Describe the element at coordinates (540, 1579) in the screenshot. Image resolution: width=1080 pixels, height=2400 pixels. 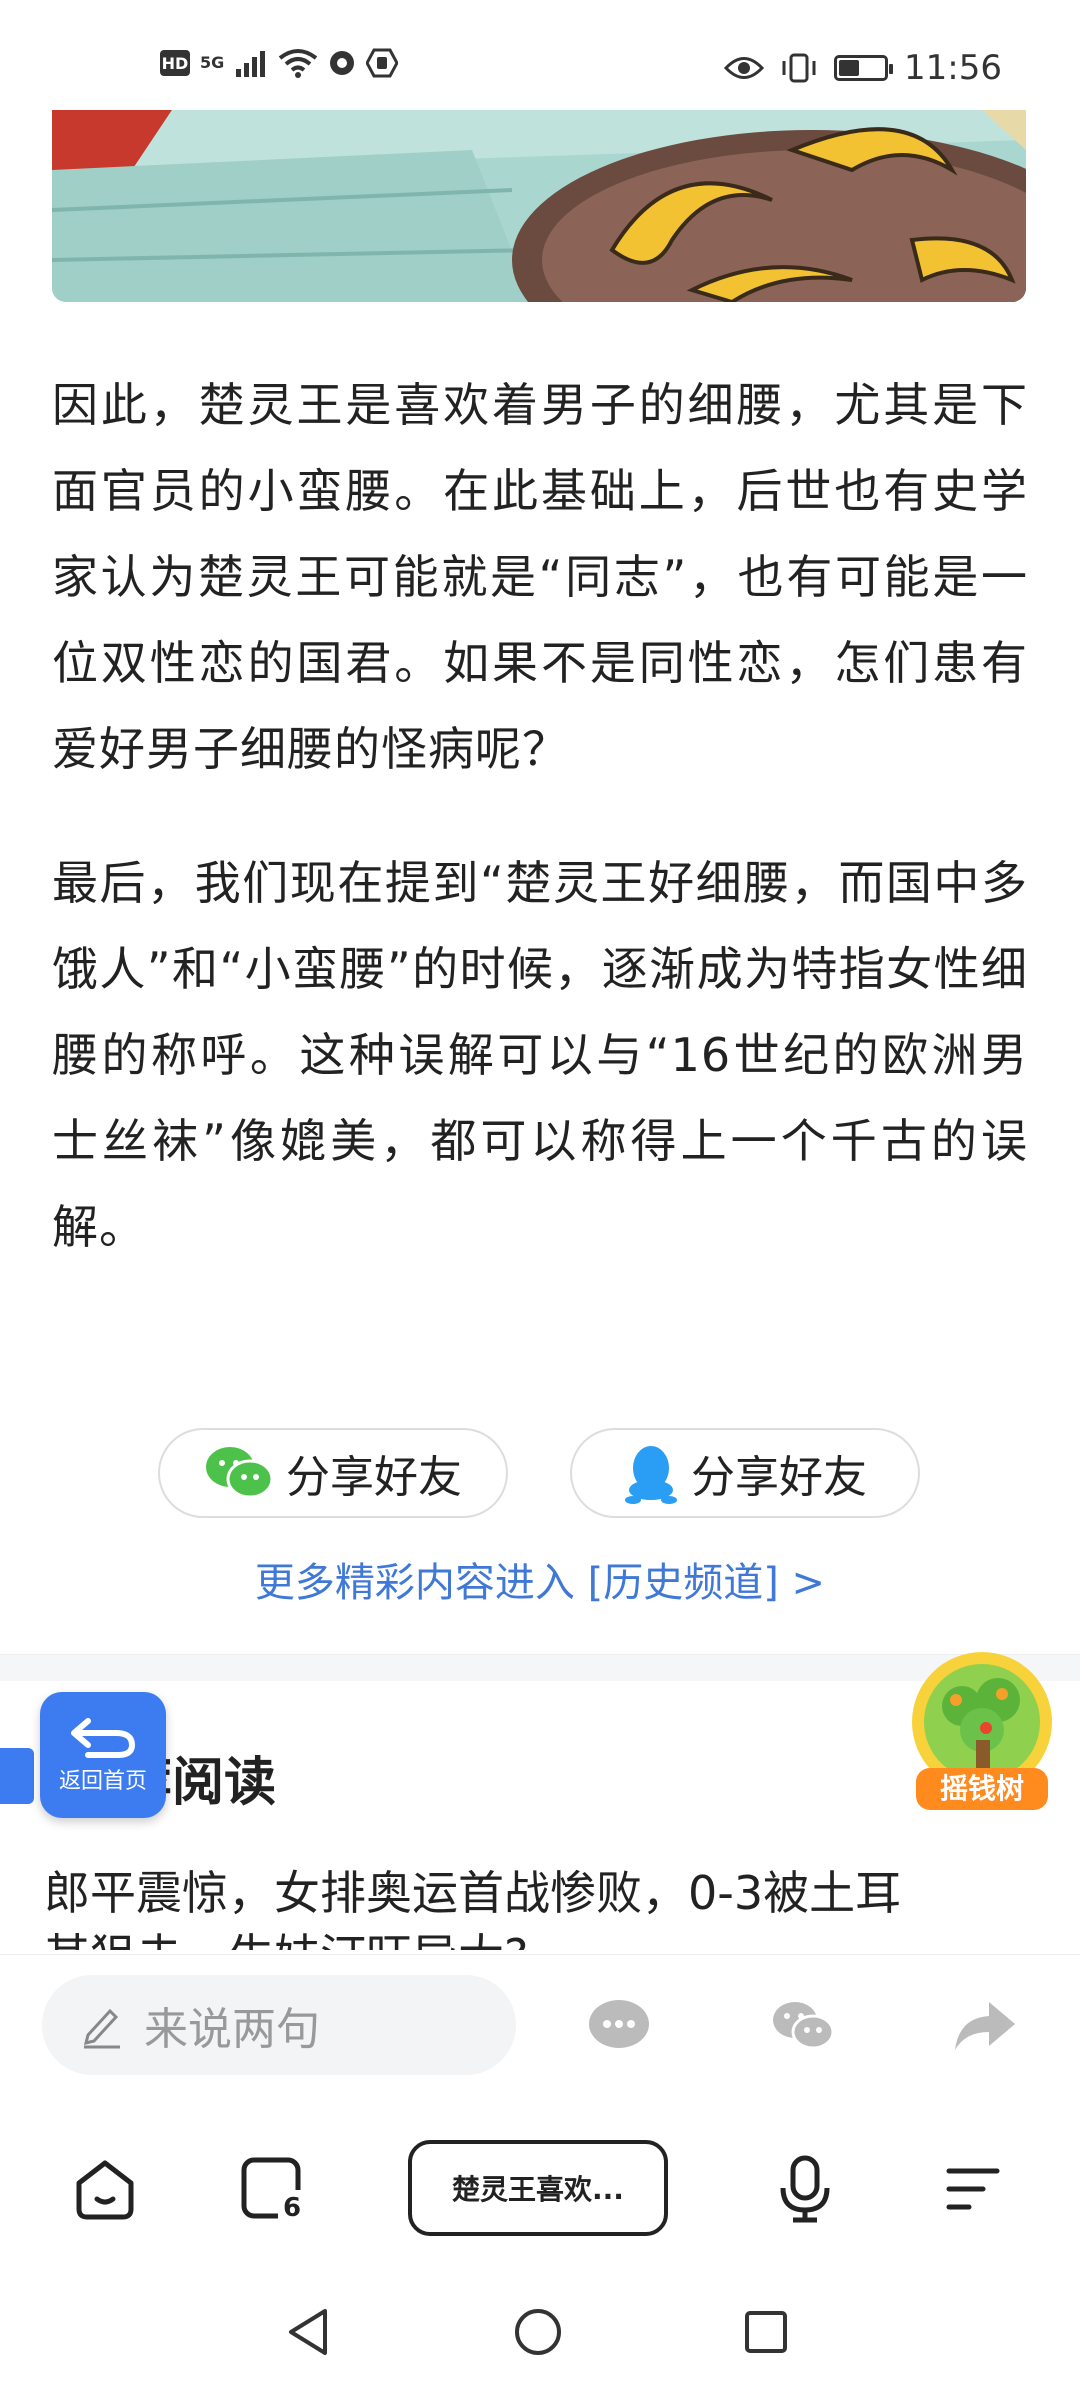
I see `history-channel-link: 更多精彩内容进入 [历史频道] >` at that location.